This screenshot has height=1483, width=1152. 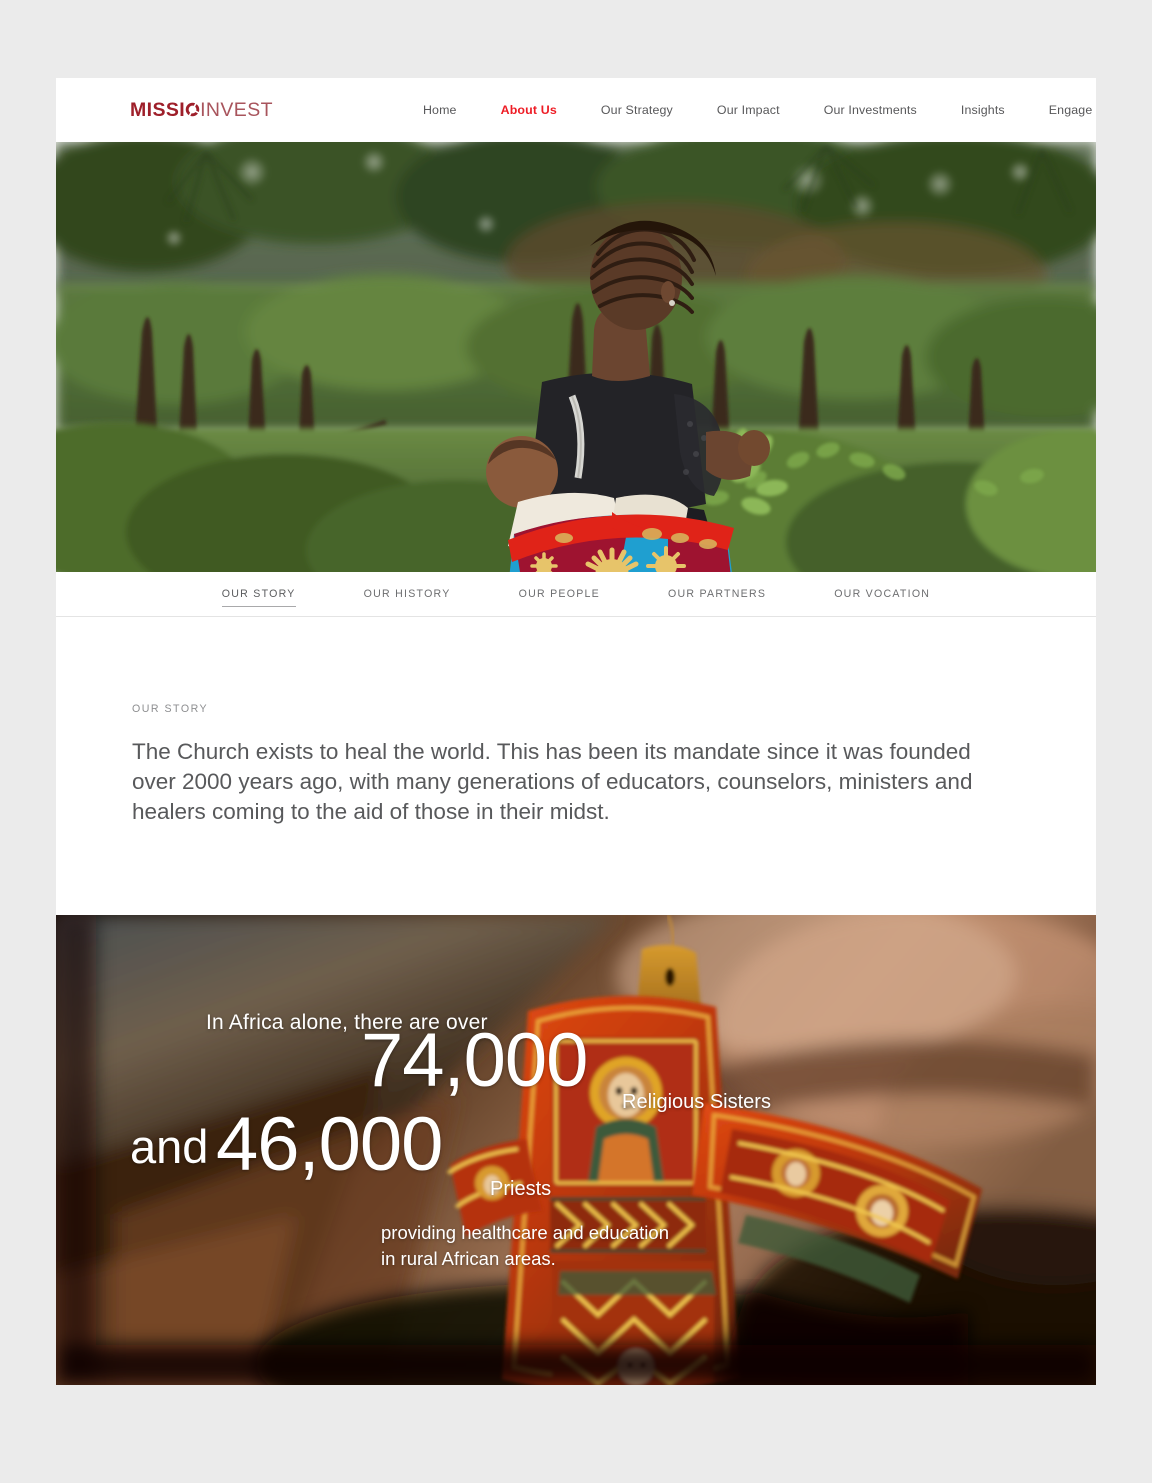 I want to click on tab-our-history: OUR HISTORY, so click(x=407, y=594).